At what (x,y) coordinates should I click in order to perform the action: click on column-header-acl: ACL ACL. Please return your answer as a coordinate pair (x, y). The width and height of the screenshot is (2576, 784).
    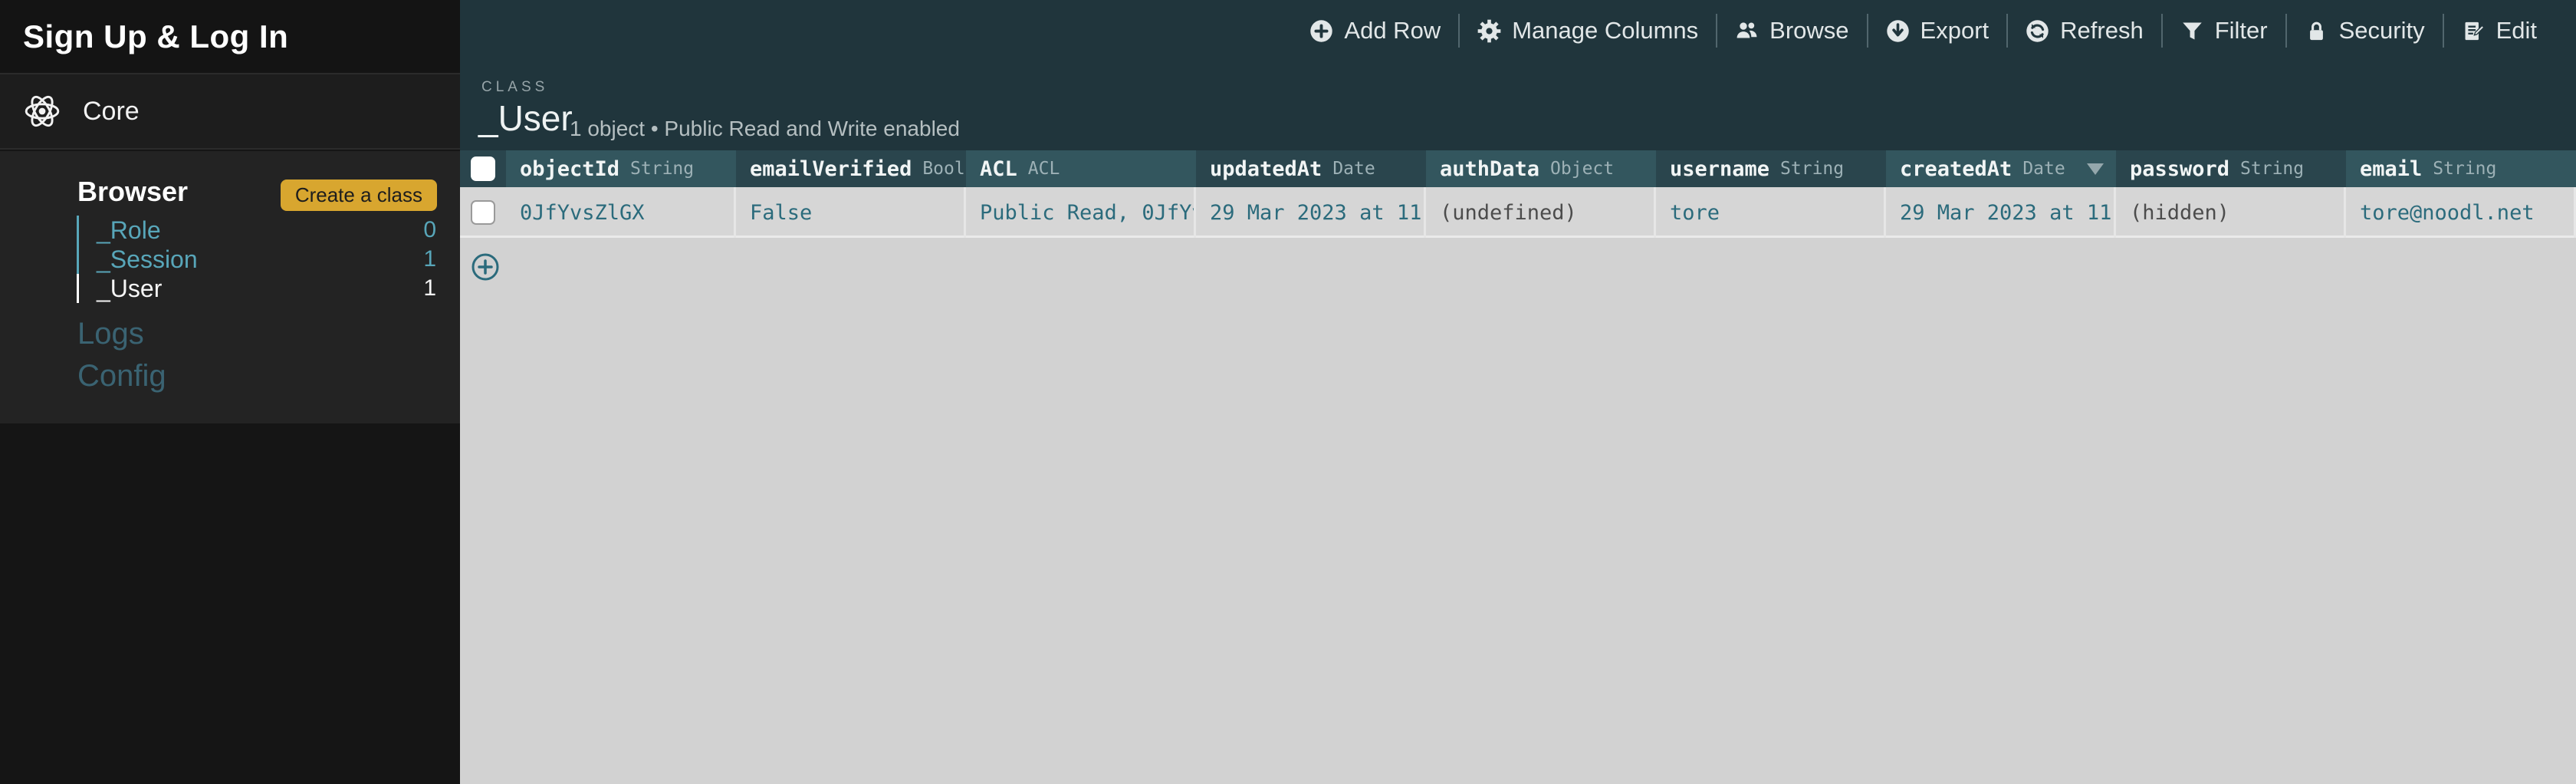
    Looking at the image, I should click on (1081, 168).